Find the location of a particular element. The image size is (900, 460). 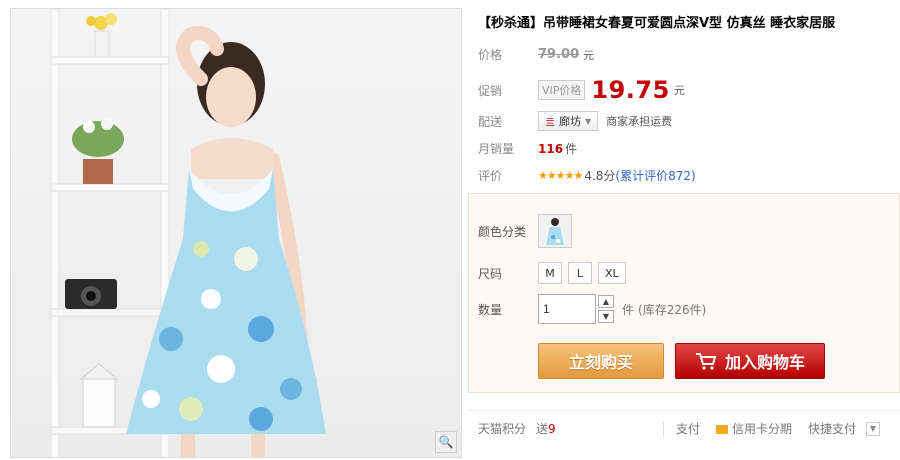

size-option-xl: XL is located at coordinates (612, 273).